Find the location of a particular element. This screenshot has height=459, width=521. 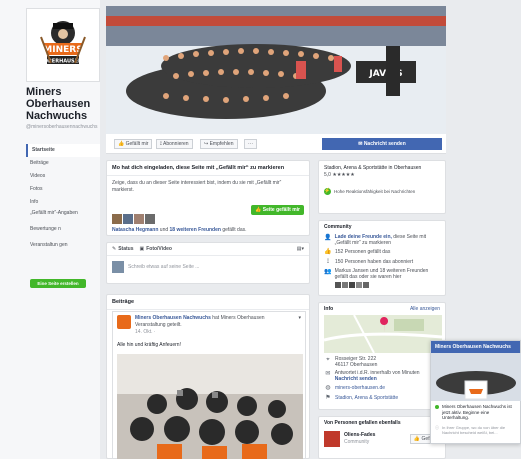

nav-item-beitraege: Beiträge is located at coordinates (63, 163).